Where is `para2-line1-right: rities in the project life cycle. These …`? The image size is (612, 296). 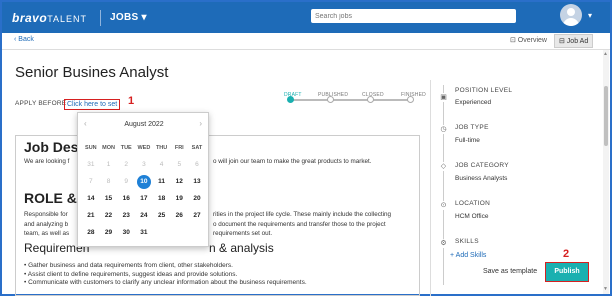
para2-line1-right: rities in the project life cycle. These … is located at coordinates (302, 214).